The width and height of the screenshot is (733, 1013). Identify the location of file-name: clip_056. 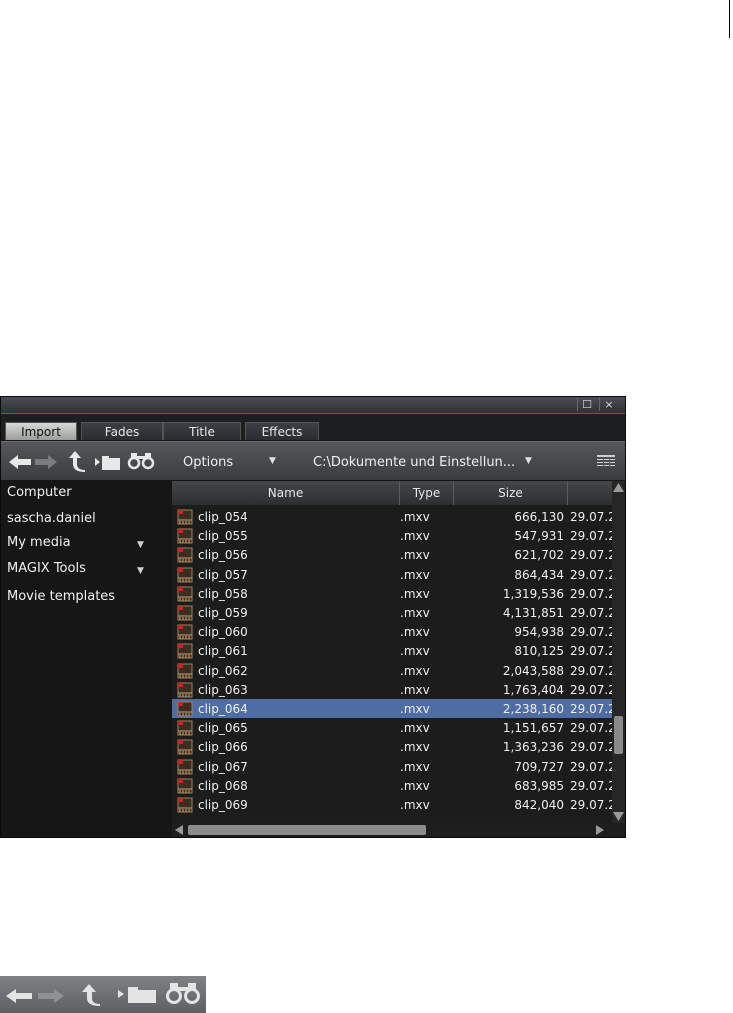
(223, 555).